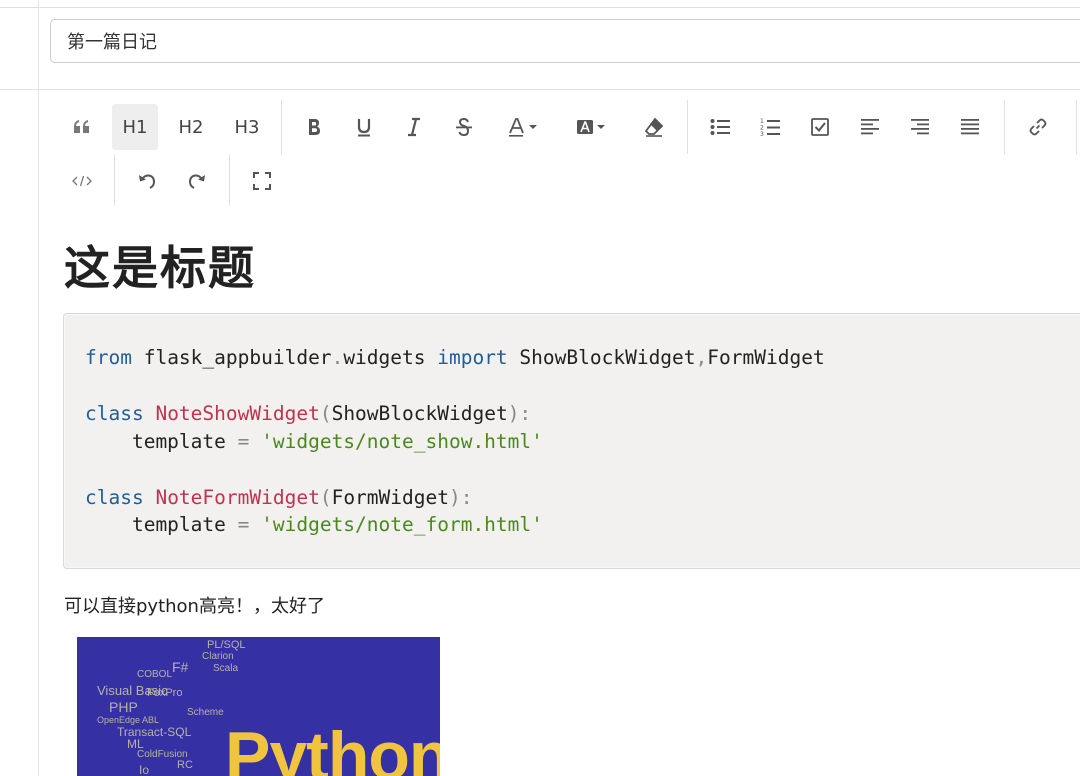 The image size is (1080, 776). I want to click on font-color-icon, so click(524, 127).